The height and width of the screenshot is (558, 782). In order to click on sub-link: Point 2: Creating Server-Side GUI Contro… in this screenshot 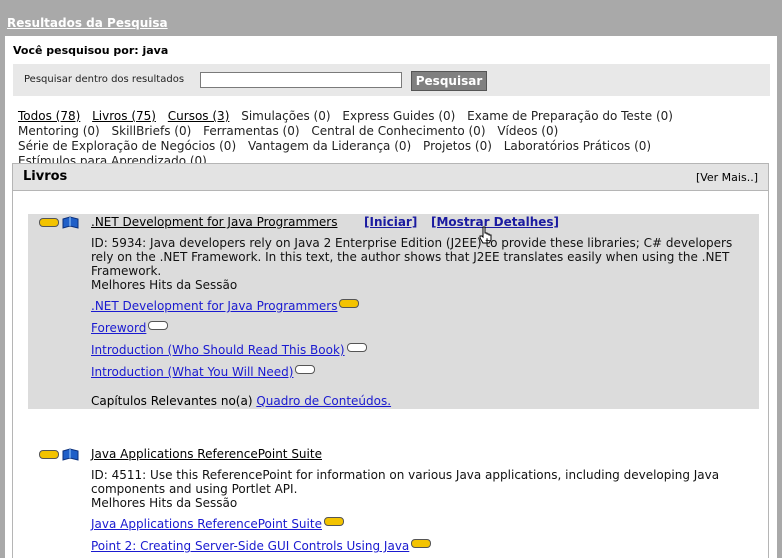, I will do `click(250, 546)`.